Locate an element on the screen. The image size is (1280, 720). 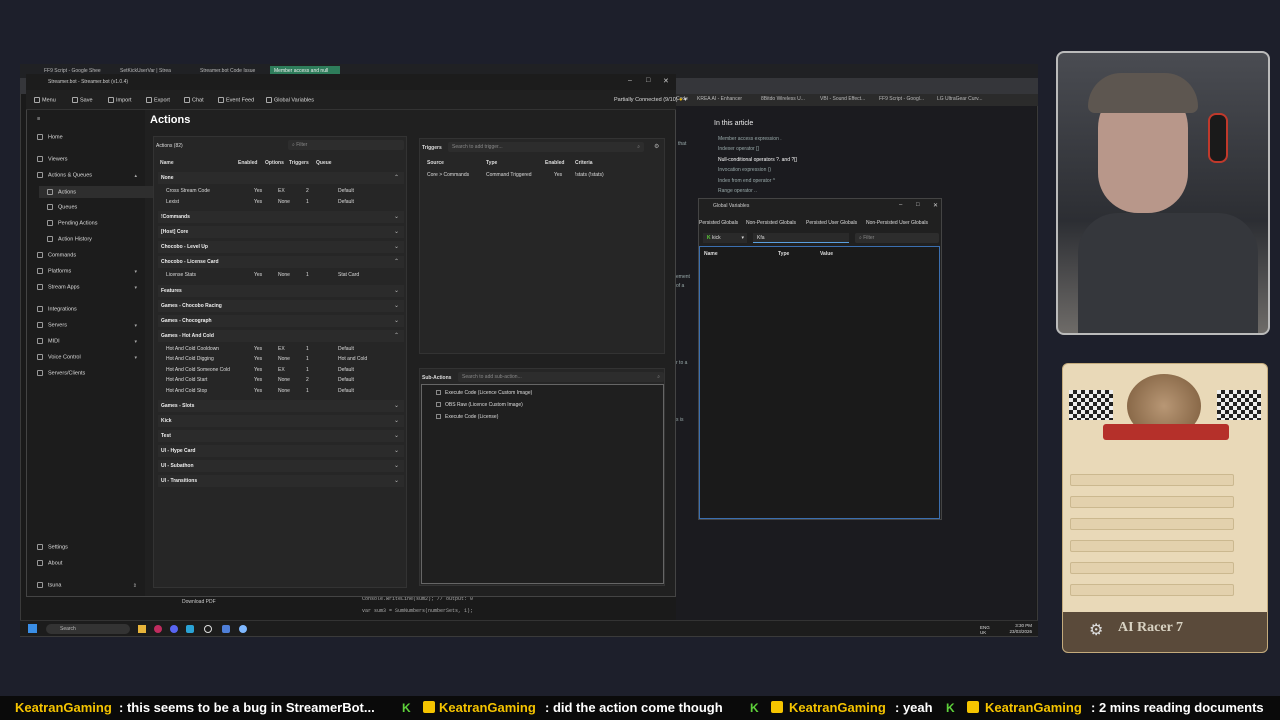
clock: 3:30 PM 23/03/2026 is located at coordinates (1020, 629).